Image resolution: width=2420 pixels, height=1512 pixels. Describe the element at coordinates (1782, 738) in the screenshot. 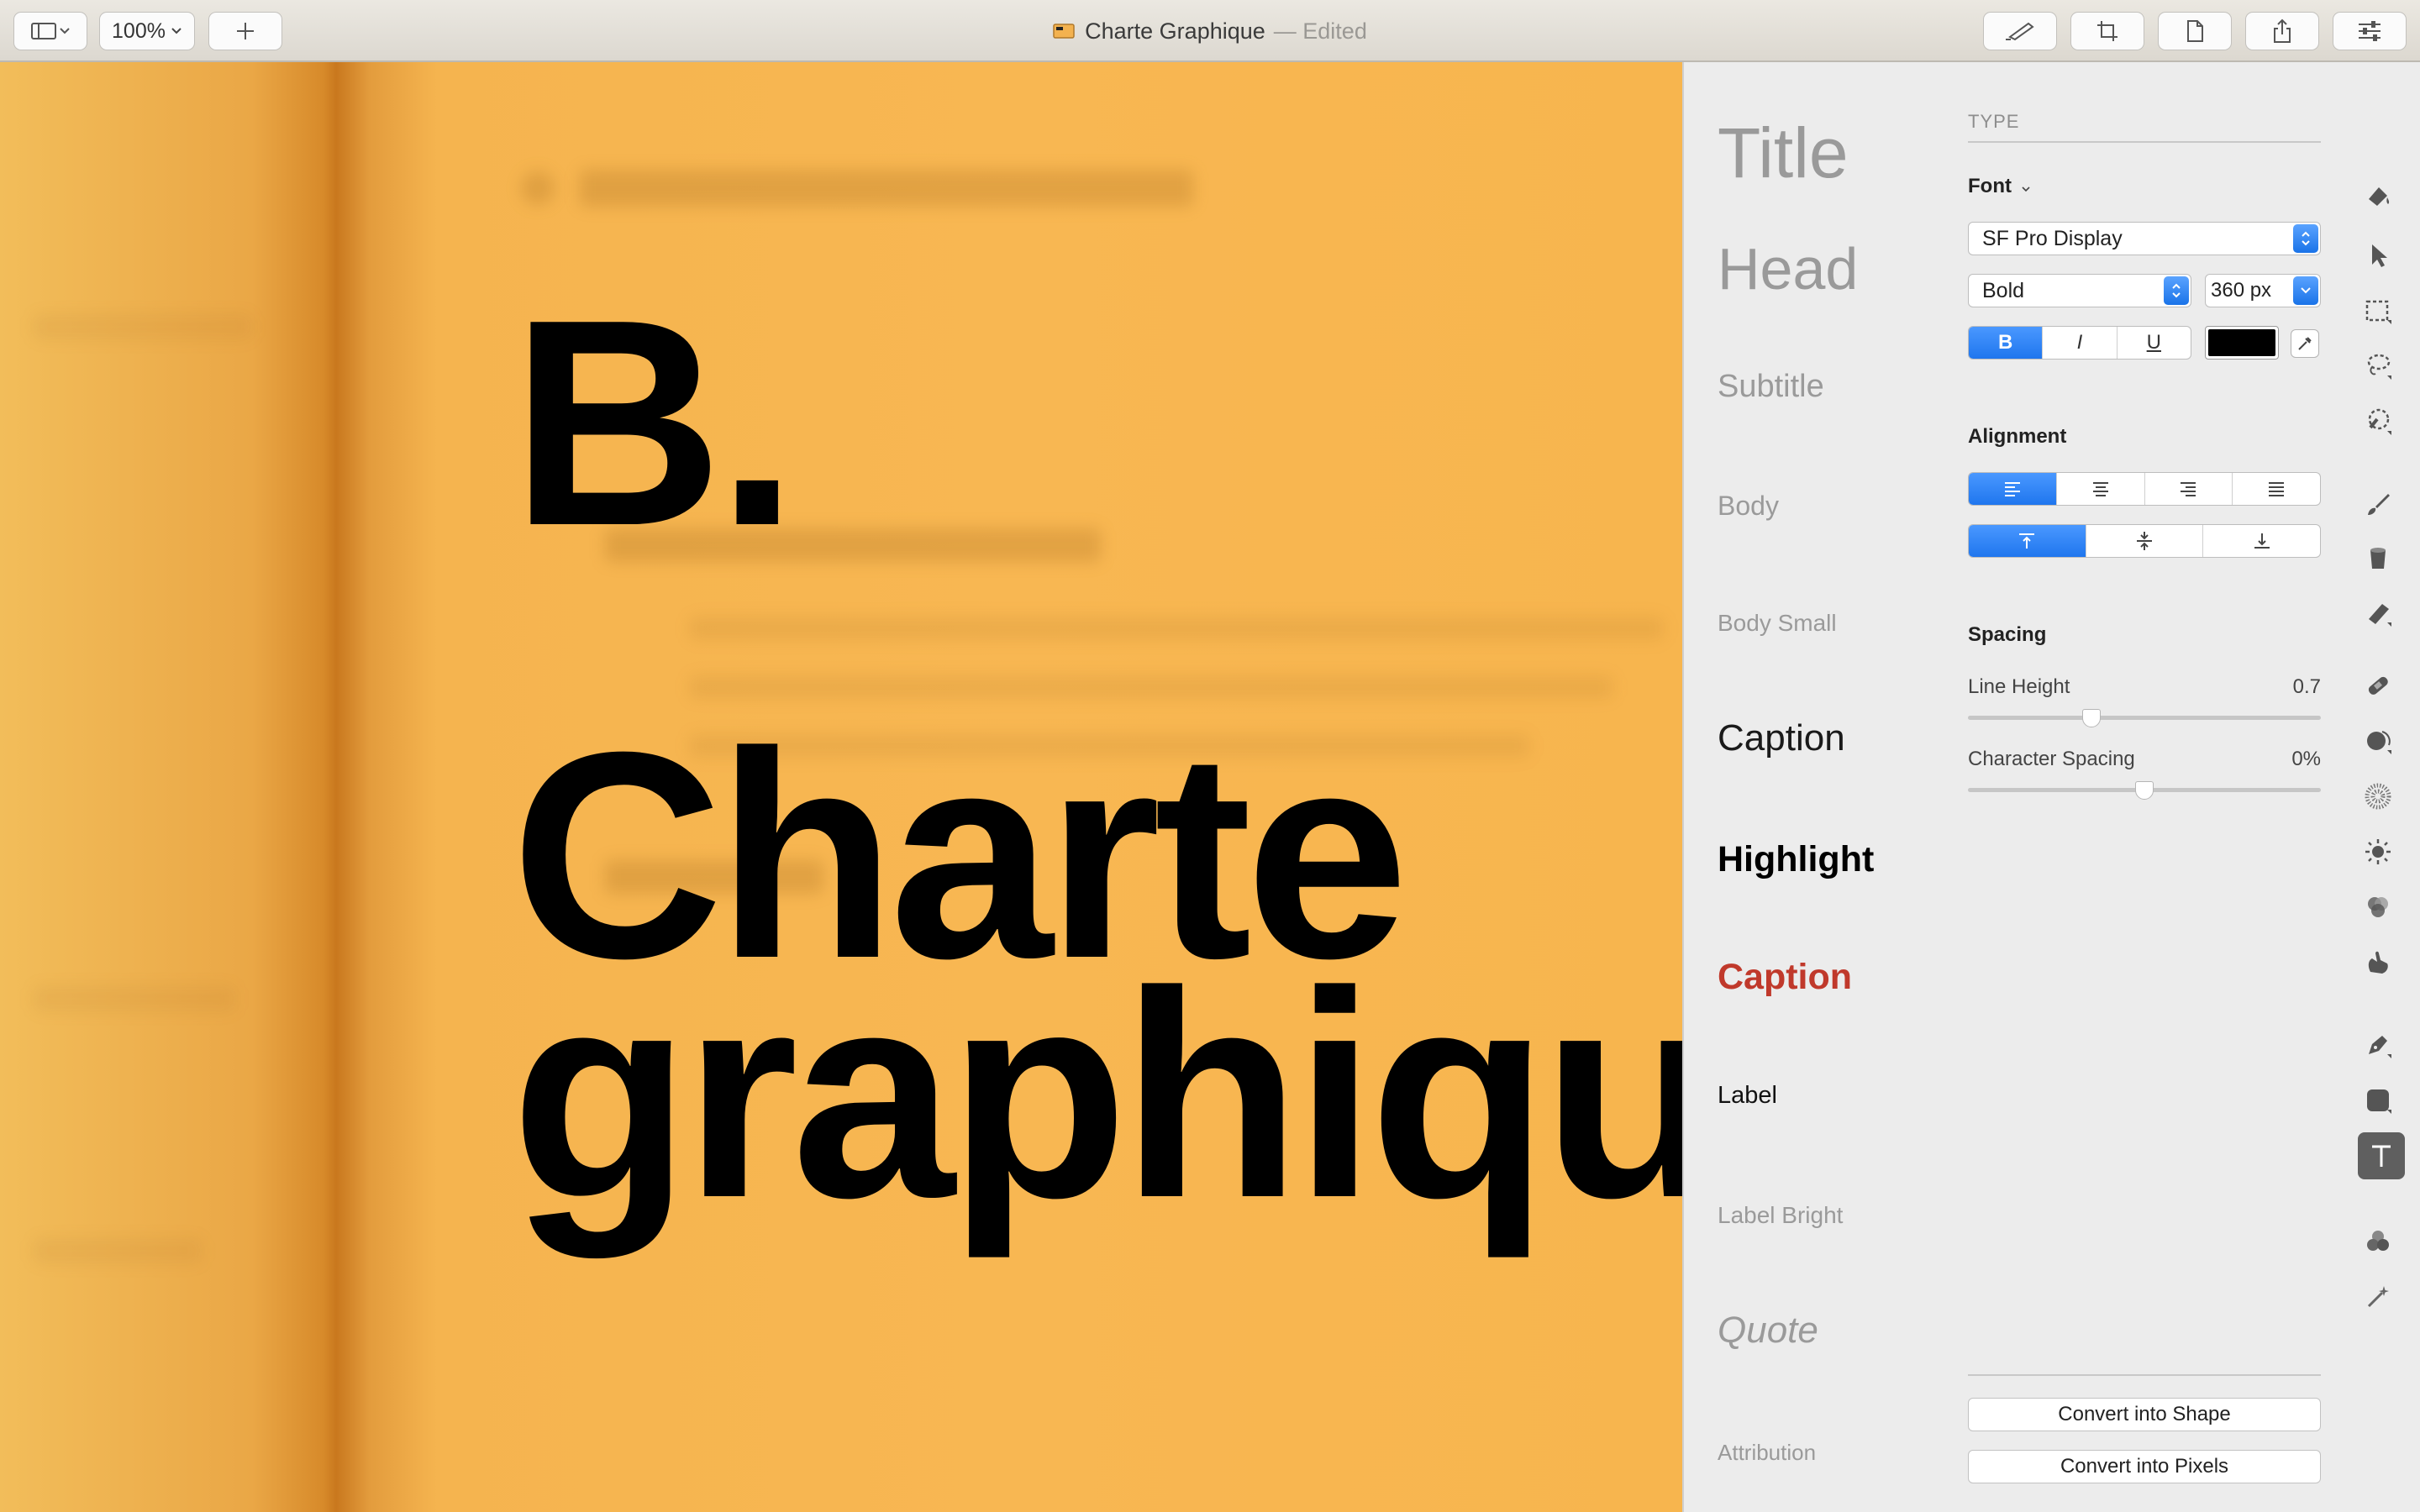

I see `style-caption: Caption` at that location.